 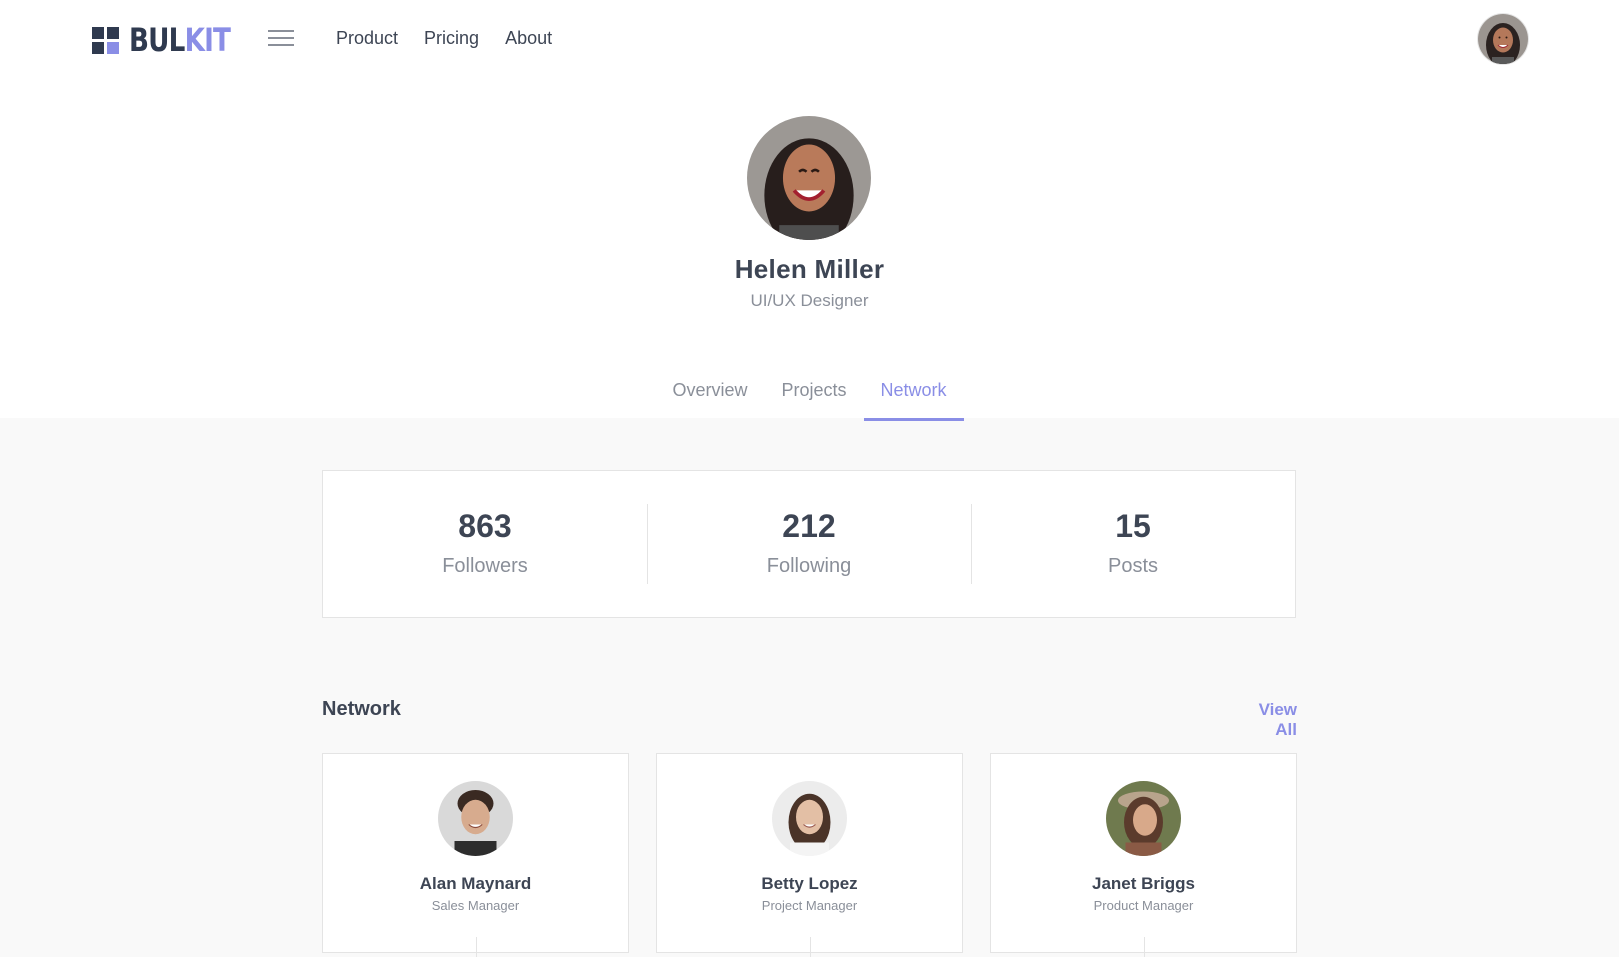 I want to click on navbar: BULKIT Product Pricing About, so click(x=809, y=40).